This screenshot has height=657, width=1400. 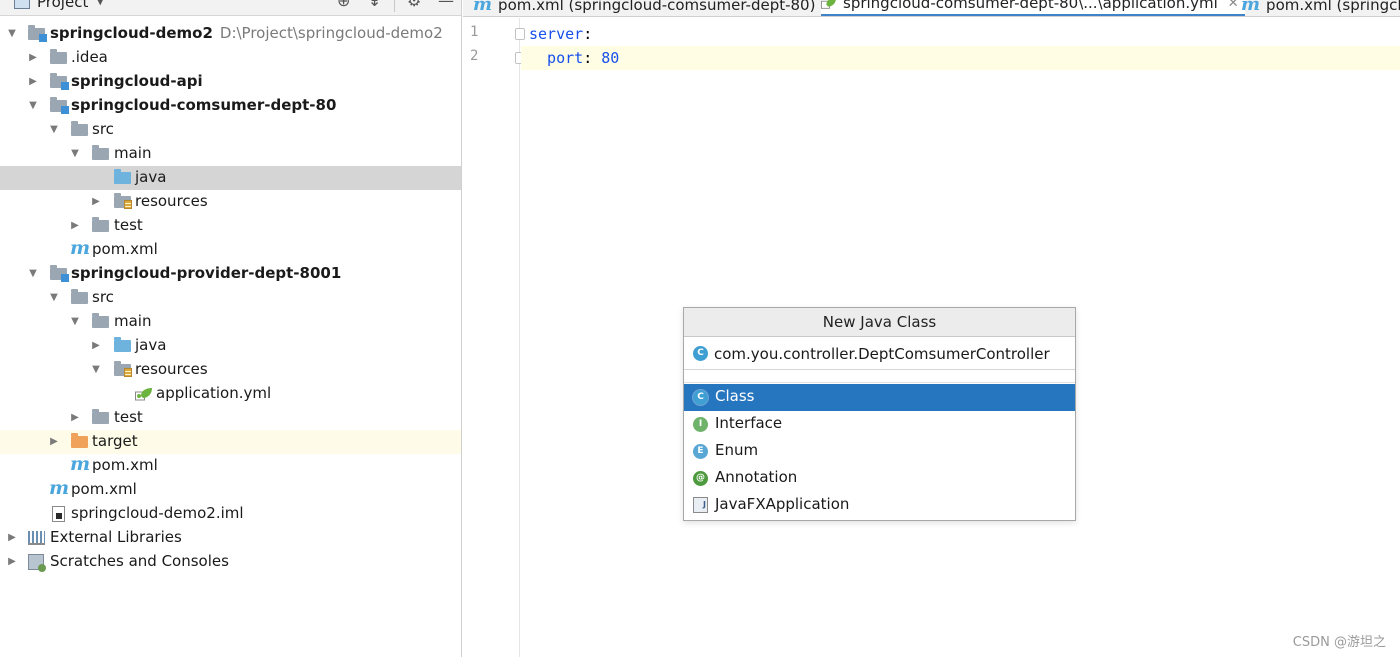 What do you see at coordinates (700, 505) in the screenshot?
I see `javafx-icon: J` at bounding box center [700, 505].